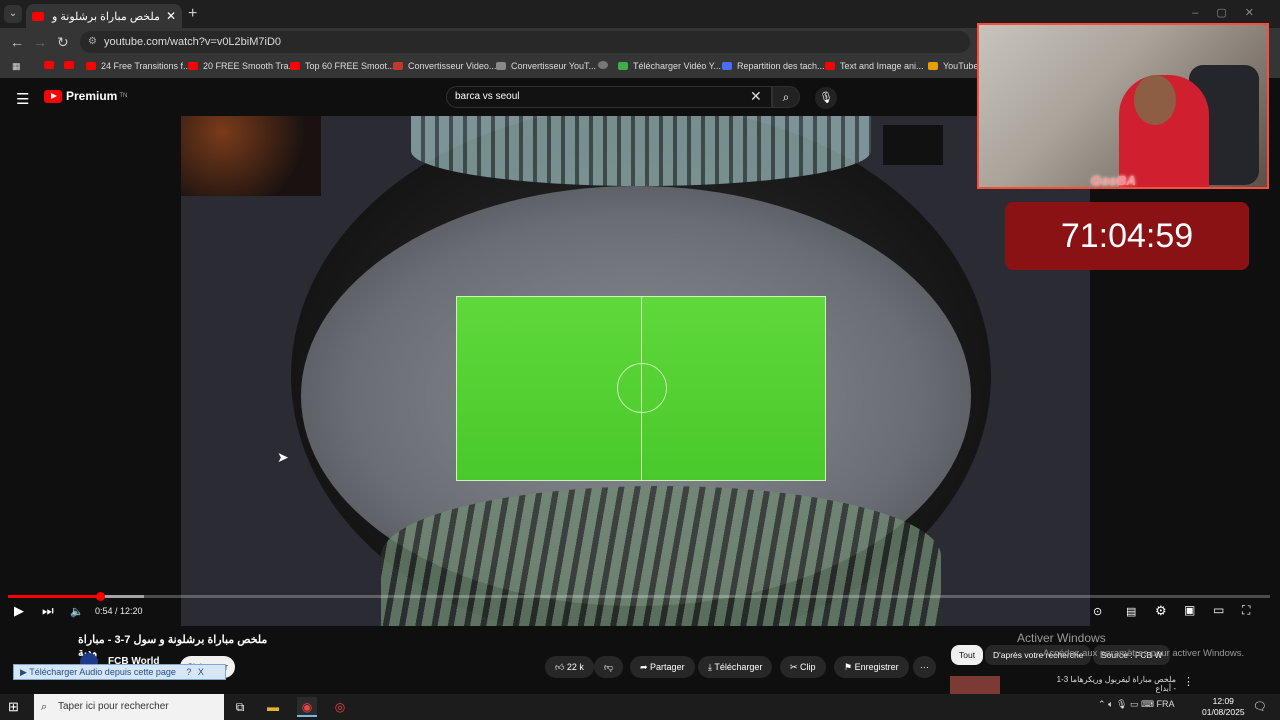 Image resolution: width=1280 pixels, height=720 pixels. What do you see at coordinates (1232, 12) in the screenshot?
I see `window-controls: –▢✕` at bounding box center [1232, 12].